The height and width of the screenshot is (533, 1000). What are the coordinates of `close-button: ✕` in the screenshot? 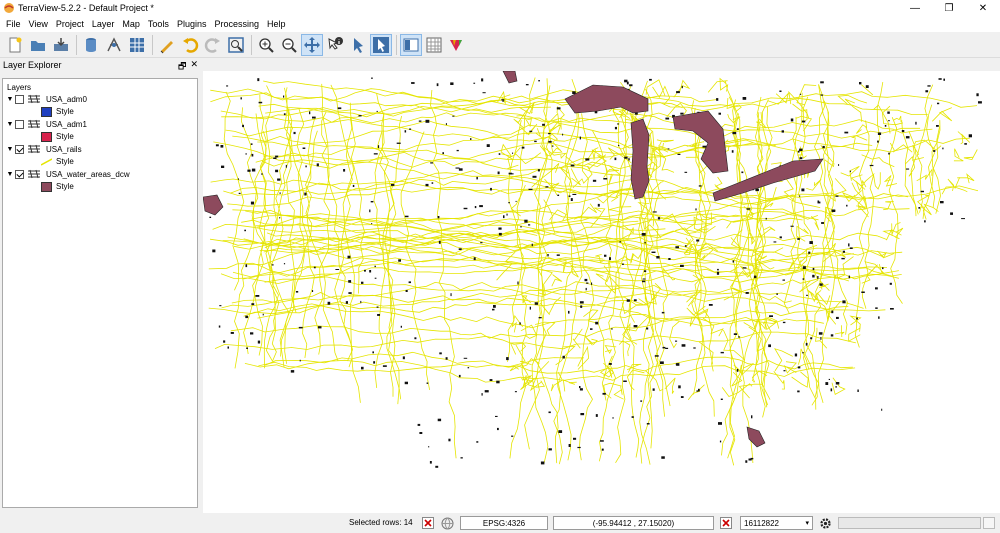 It's located at (983, 8).